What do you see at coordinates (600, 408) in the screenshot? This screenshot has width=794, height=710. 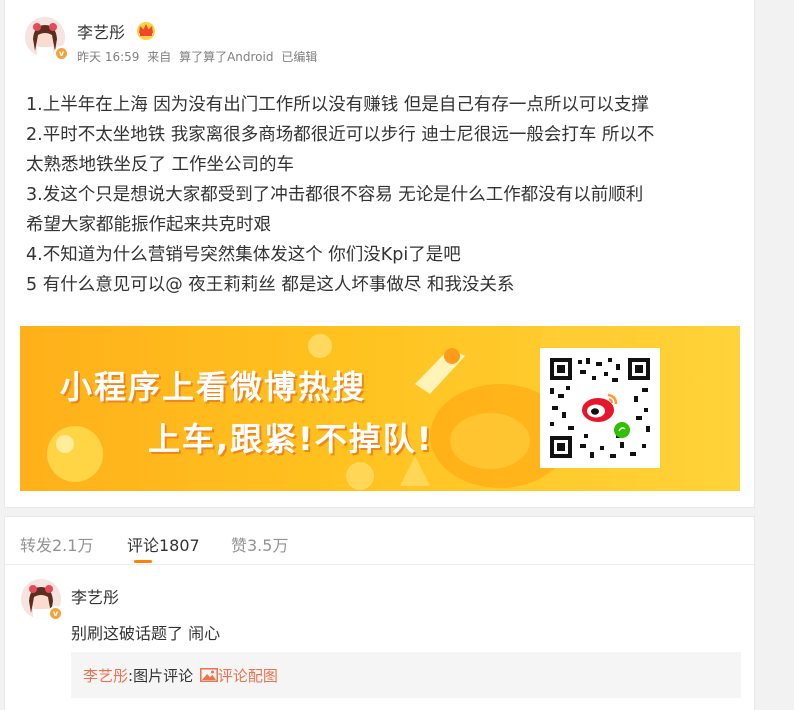 I see `qr-code` at bounding box center [600, 408].